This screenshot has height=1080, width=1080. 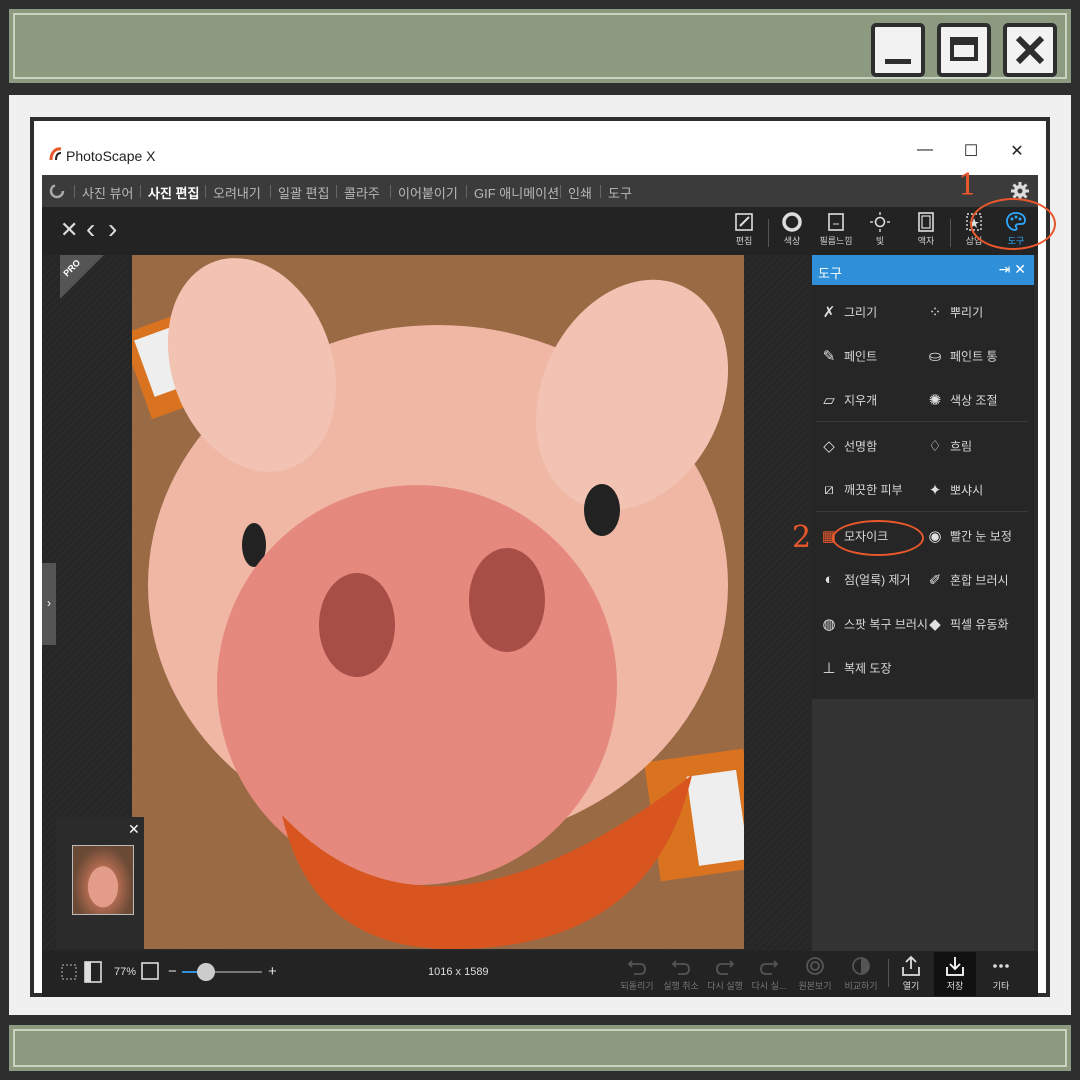 What do you see at coordinates (69, 230) in the screenshot?
I see `close-photo-button: ✕` at bounding box center [69, 230].